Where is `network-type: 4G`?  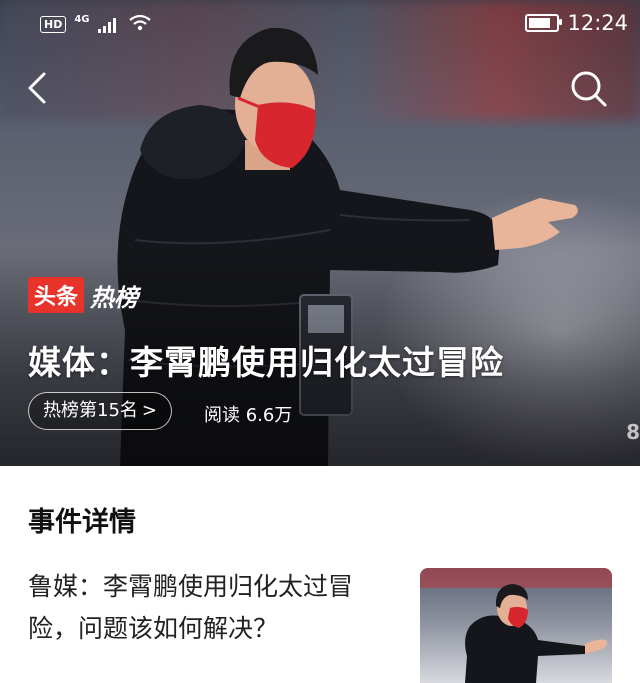
network-type: 4G is located at coordinates (82, 19).